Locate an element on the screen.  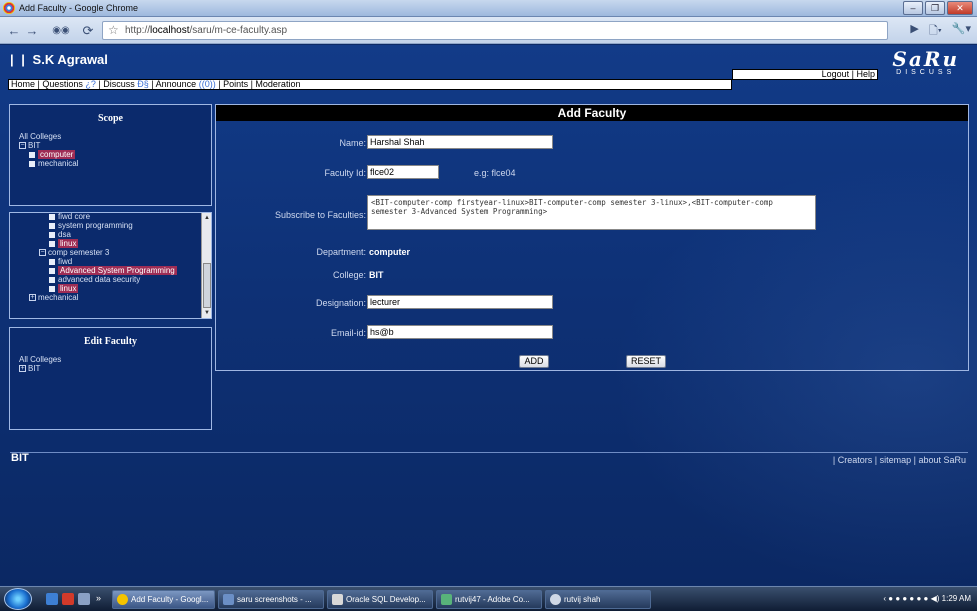
scroll-up-icon: ▲ is located at coordinates (206, 218).